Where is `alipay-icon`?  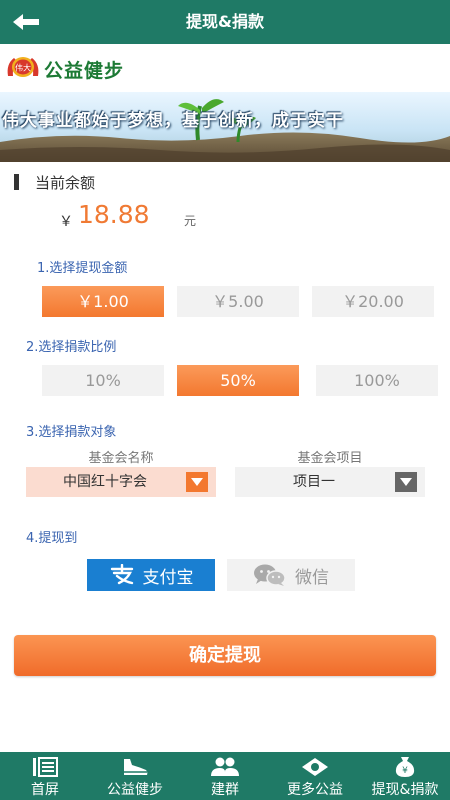 alipay-icon is located at coordinates (122, 575).